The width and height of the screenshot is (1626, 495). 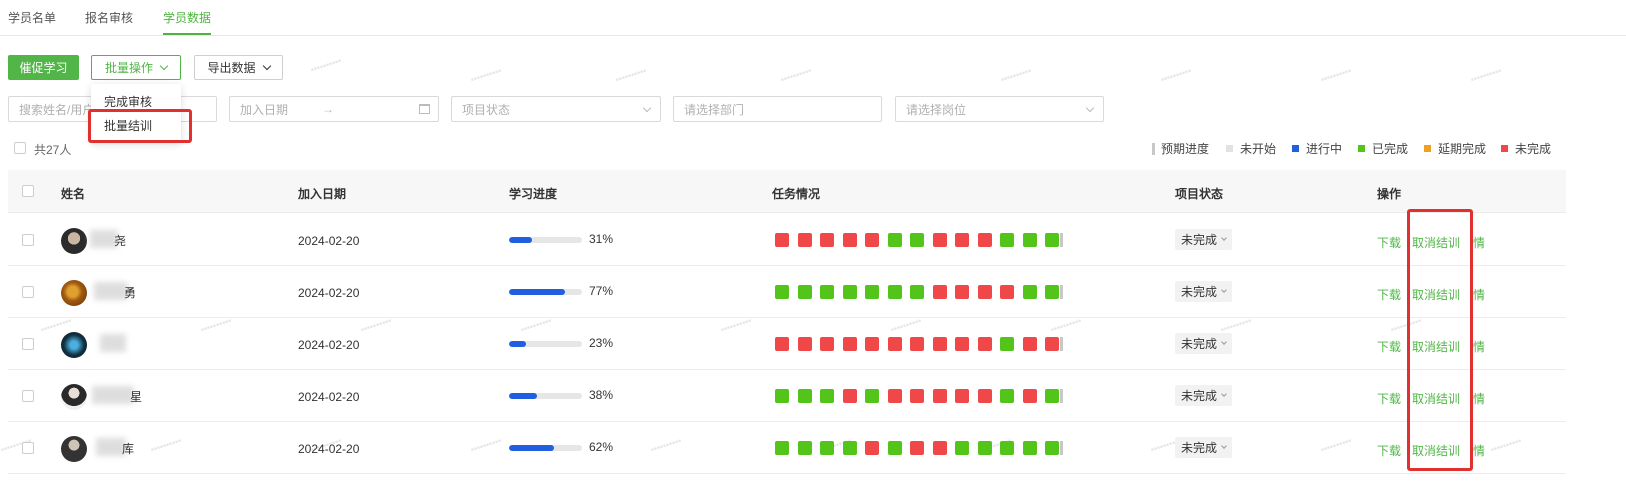 I want to click on position-select: 请选择岗位, so click(x=999, y=109).